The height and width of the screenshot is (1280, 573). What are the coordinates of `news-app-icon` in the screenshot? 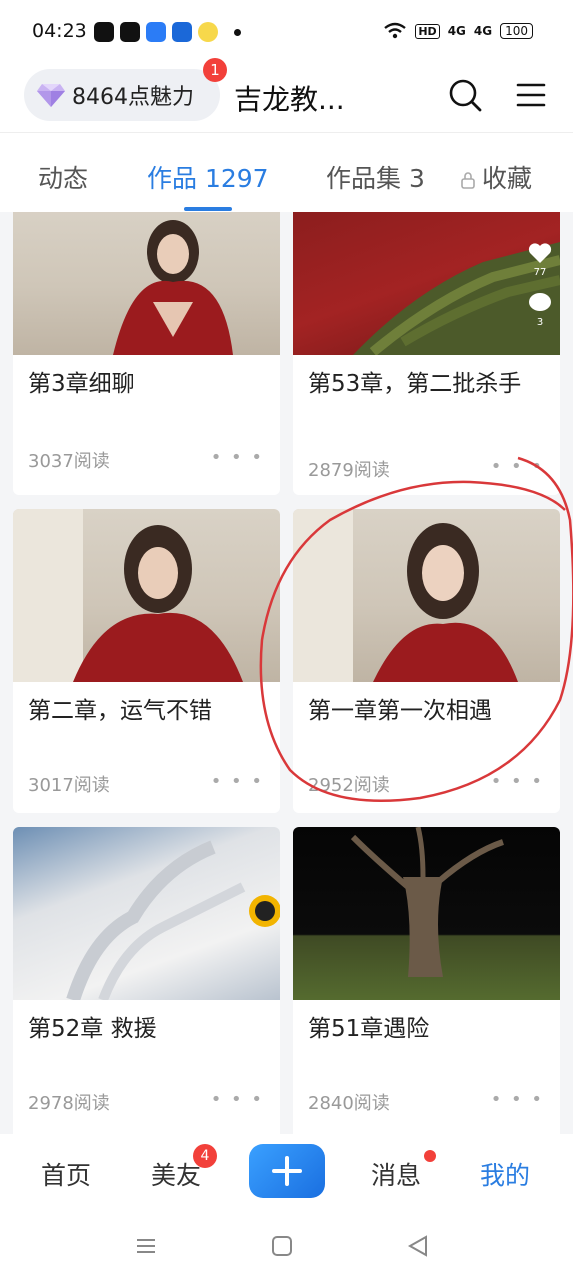 It's located at (182, 32).